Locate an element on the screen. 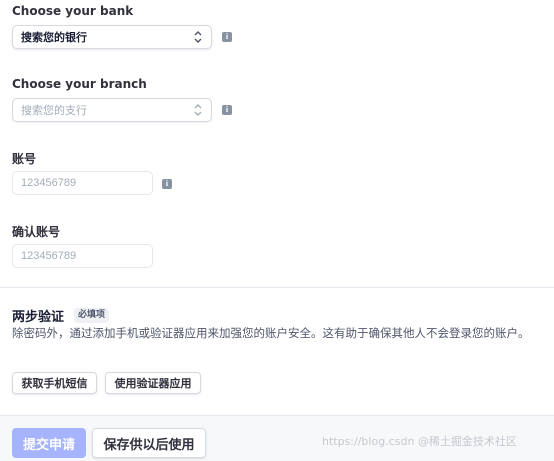  submit-button: 提交申请 is located at coordinates (49, 443).